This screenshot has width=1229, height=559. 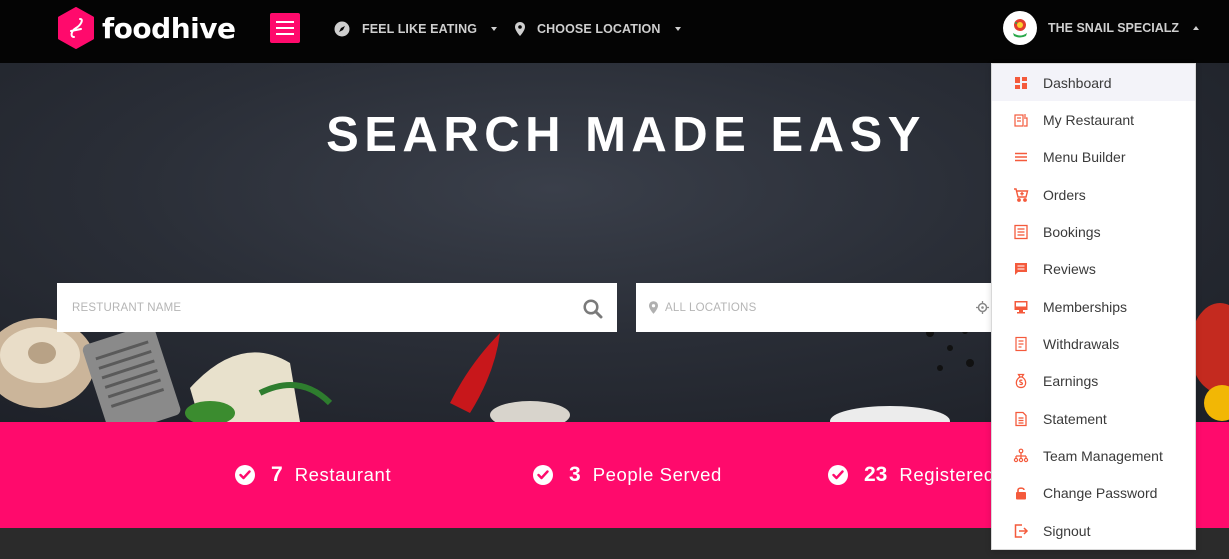 I want to click on feel-like-eating-label: FEEL LIKE EATING, so click(x=420, y=29).